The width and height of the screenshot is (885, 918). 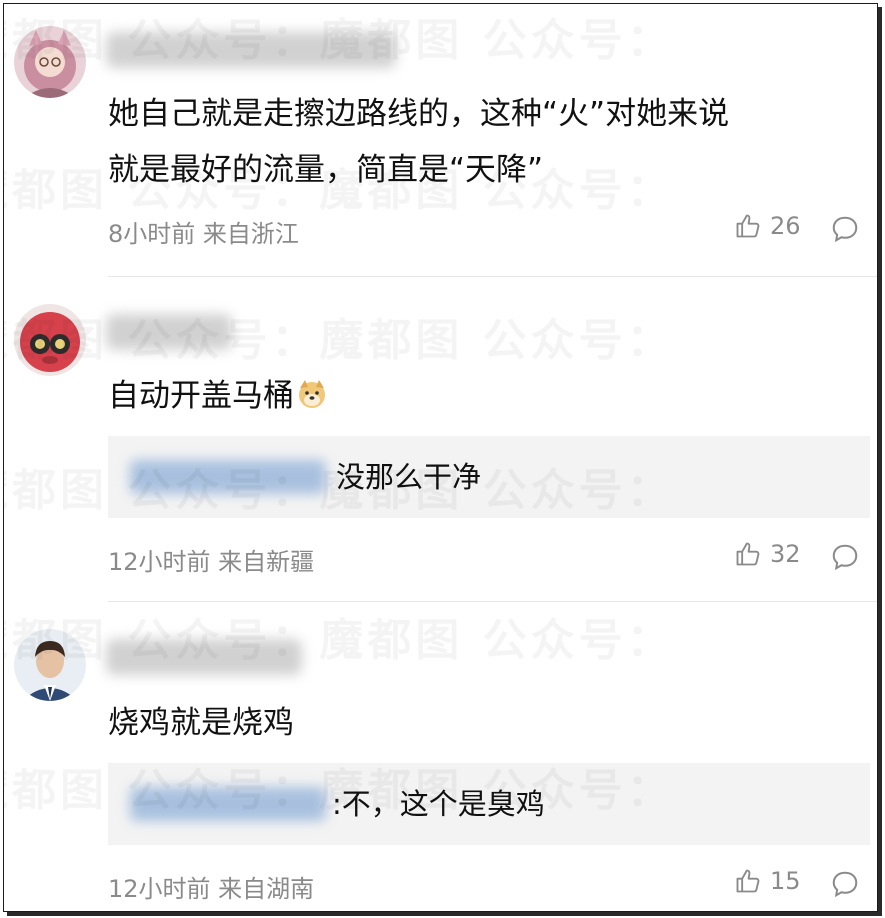 I want to click on comment-text-line-2: 就是最好的流量，简直是“天降”, so click(x=326, y=170).